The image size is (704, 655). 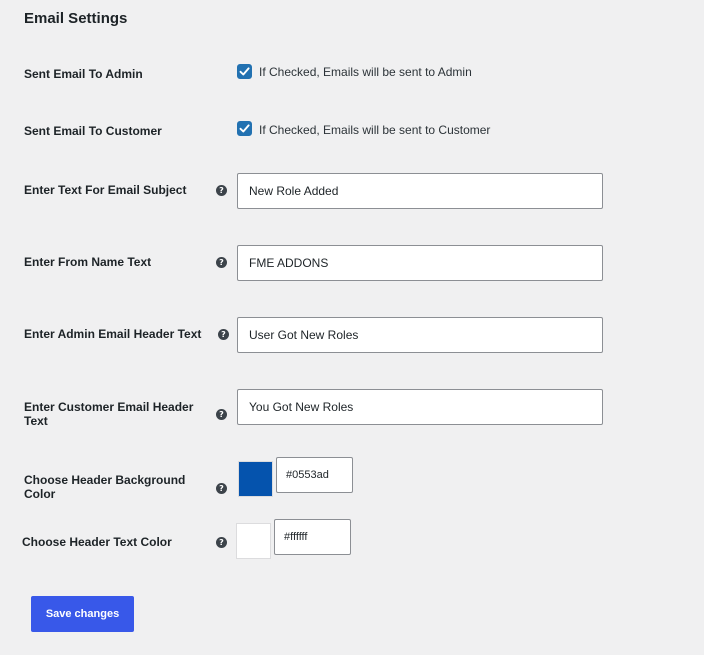 I want to click on customer-header-input, so click(x=420, y=407).